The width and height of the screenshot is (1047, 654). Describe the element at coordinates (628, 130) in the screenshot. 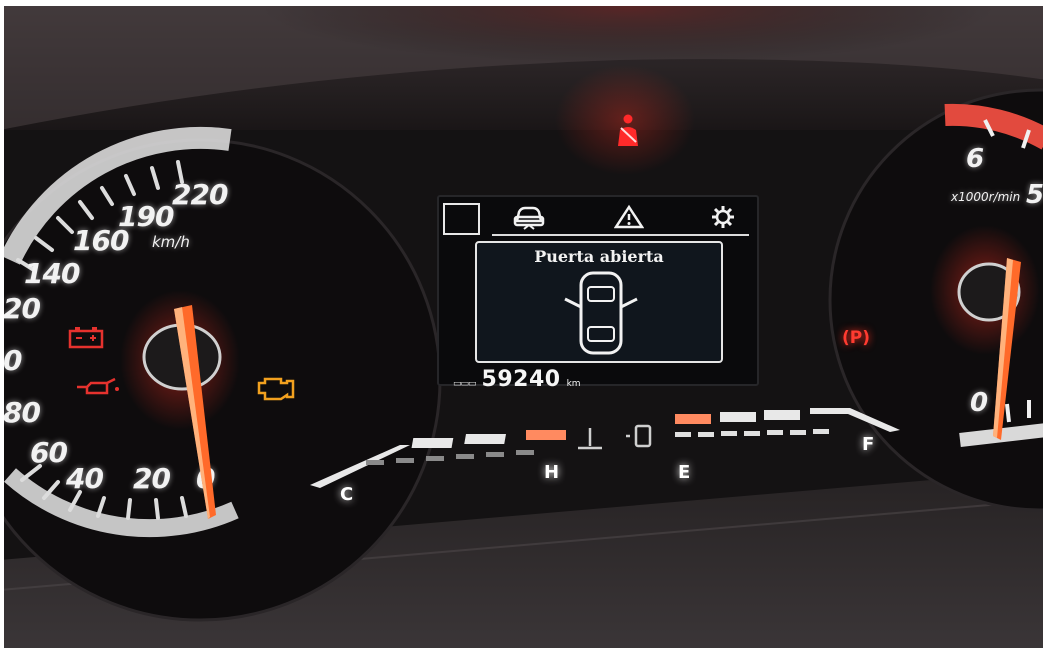

I see `seatbelt-warning-icon` at that location.